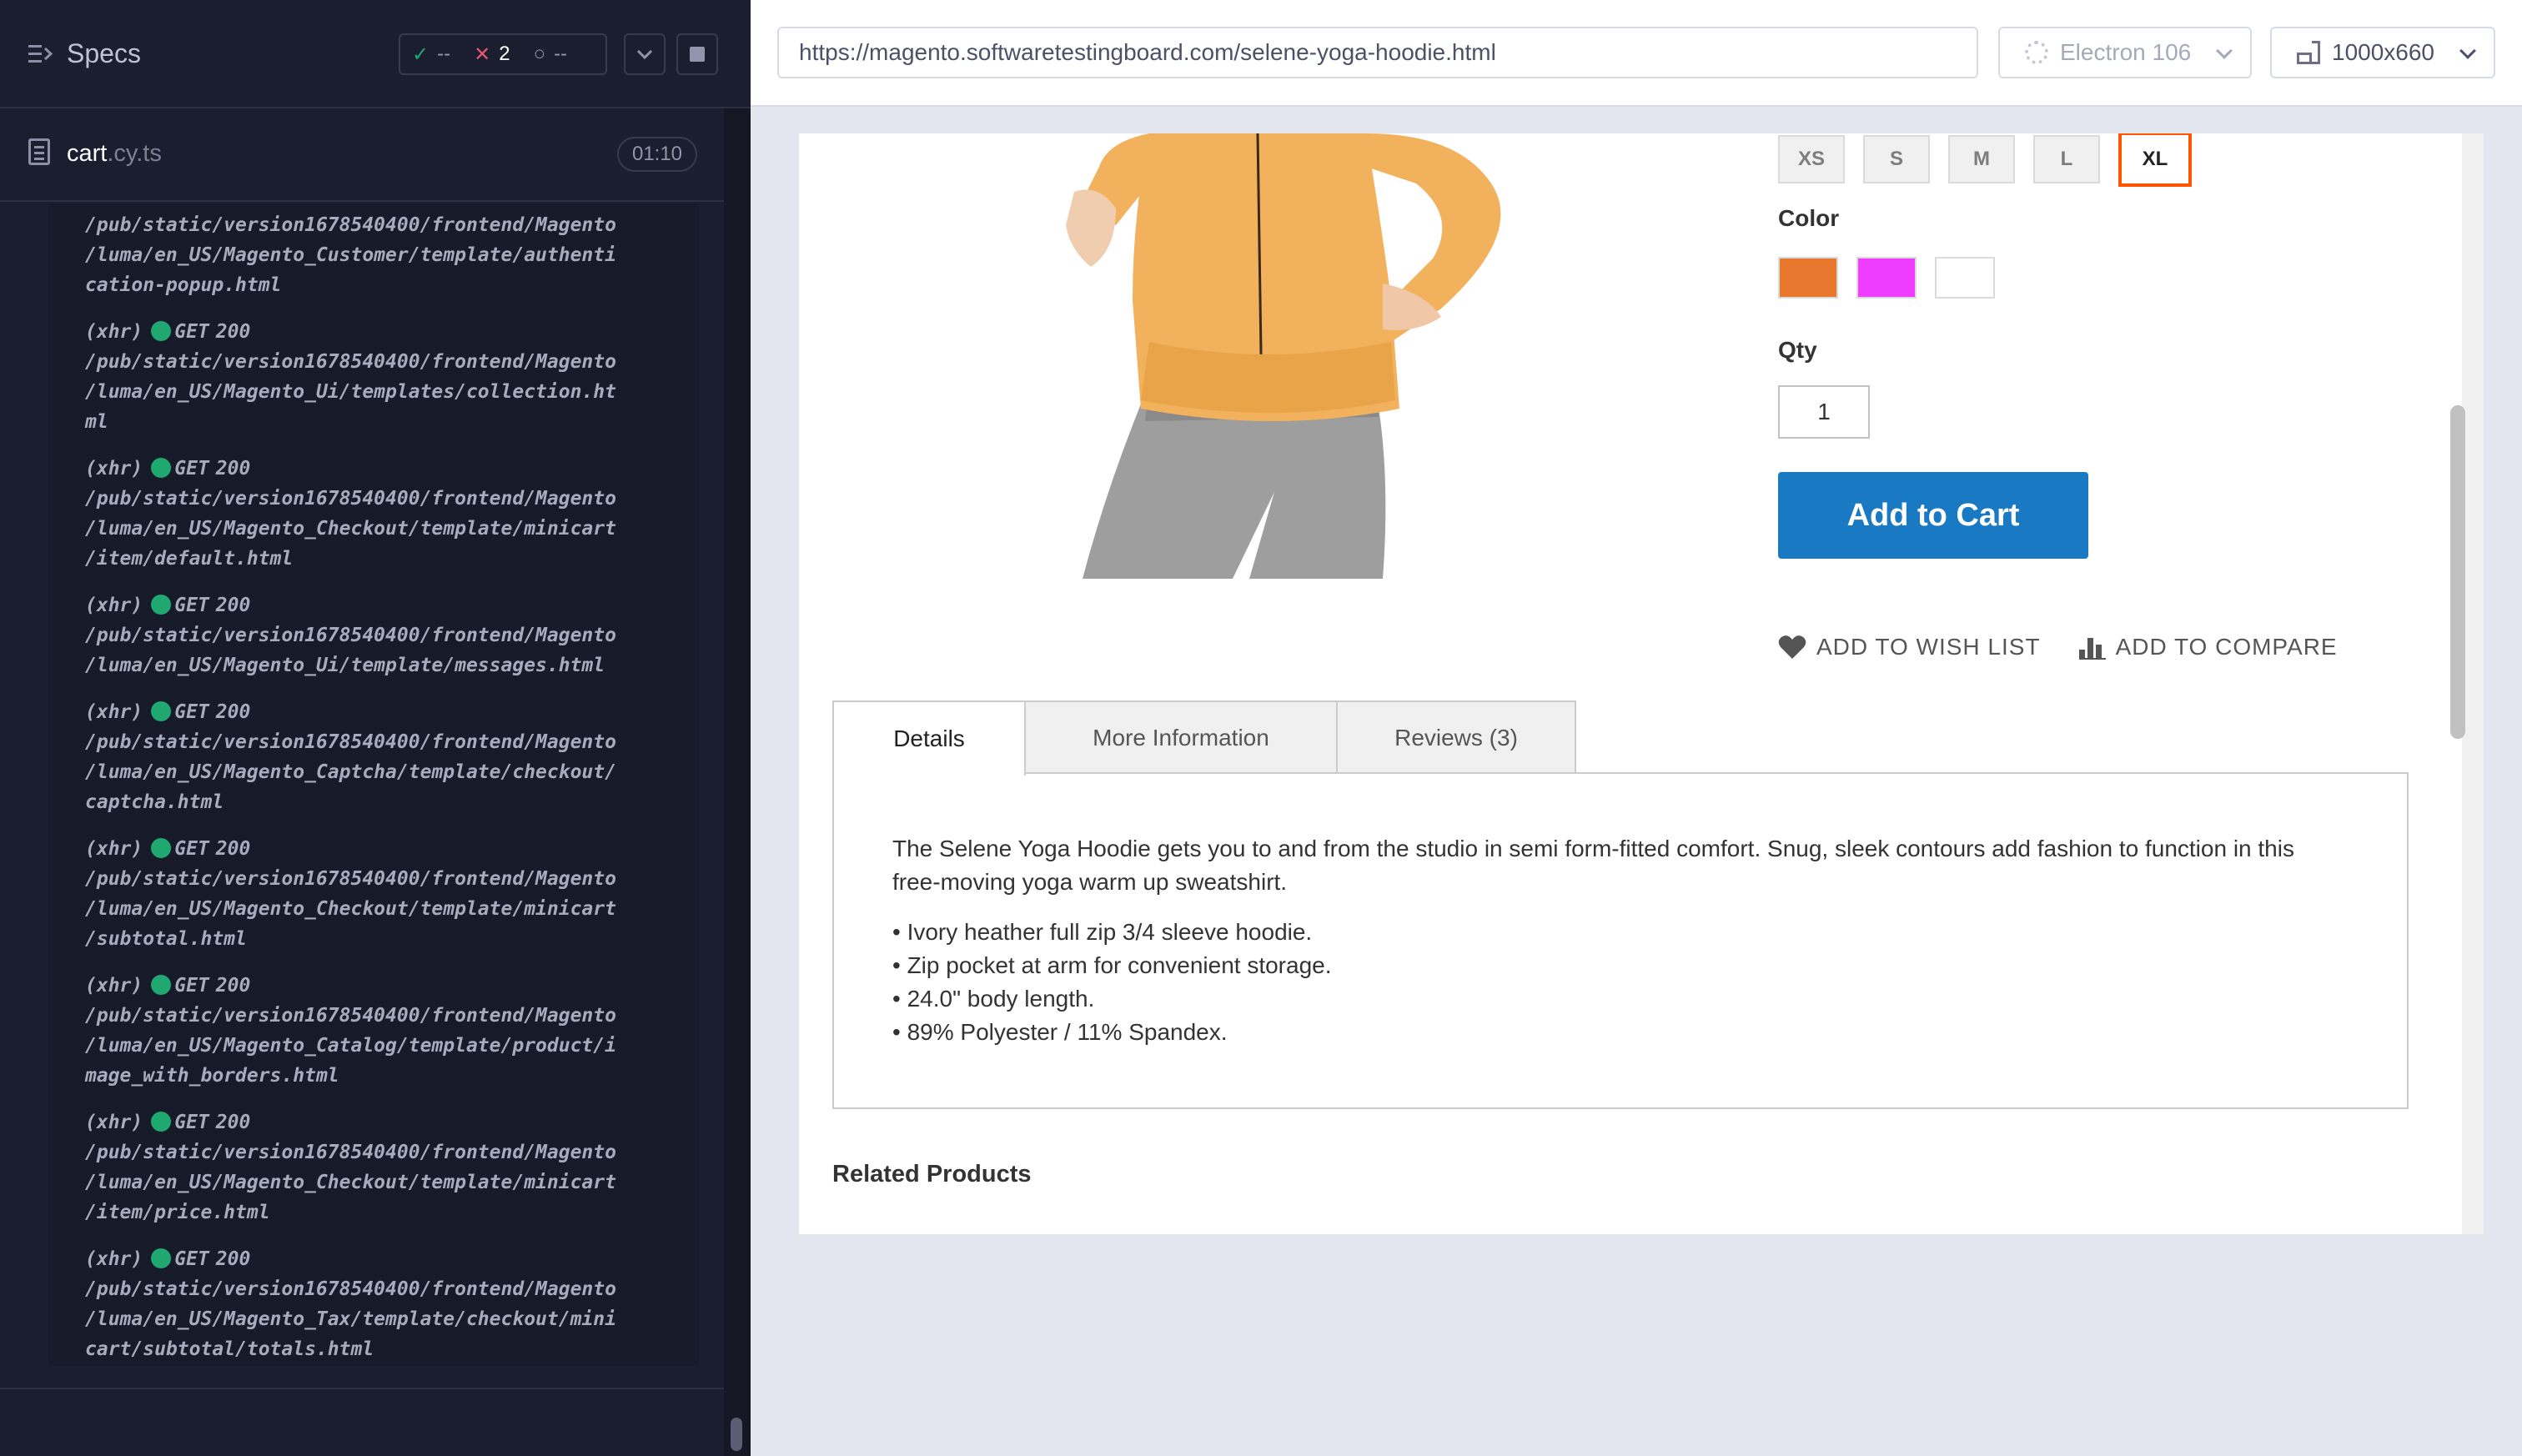  What do you see at coordinates (431, 54) in the screenshot?
I see `passed-stat: ✓ --` at bounding box center [431, 54].